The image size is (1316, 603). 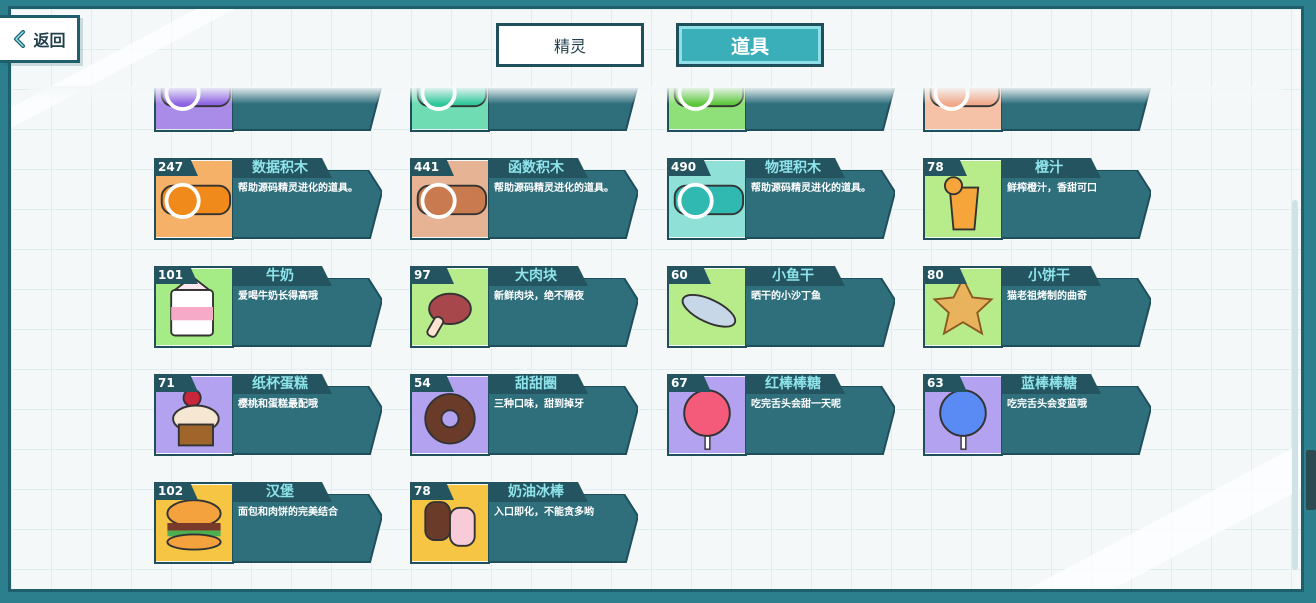 I want to click on item-card: 函数积木帮助源码精灵进化的道具。 441, so click(x=522, y=200).